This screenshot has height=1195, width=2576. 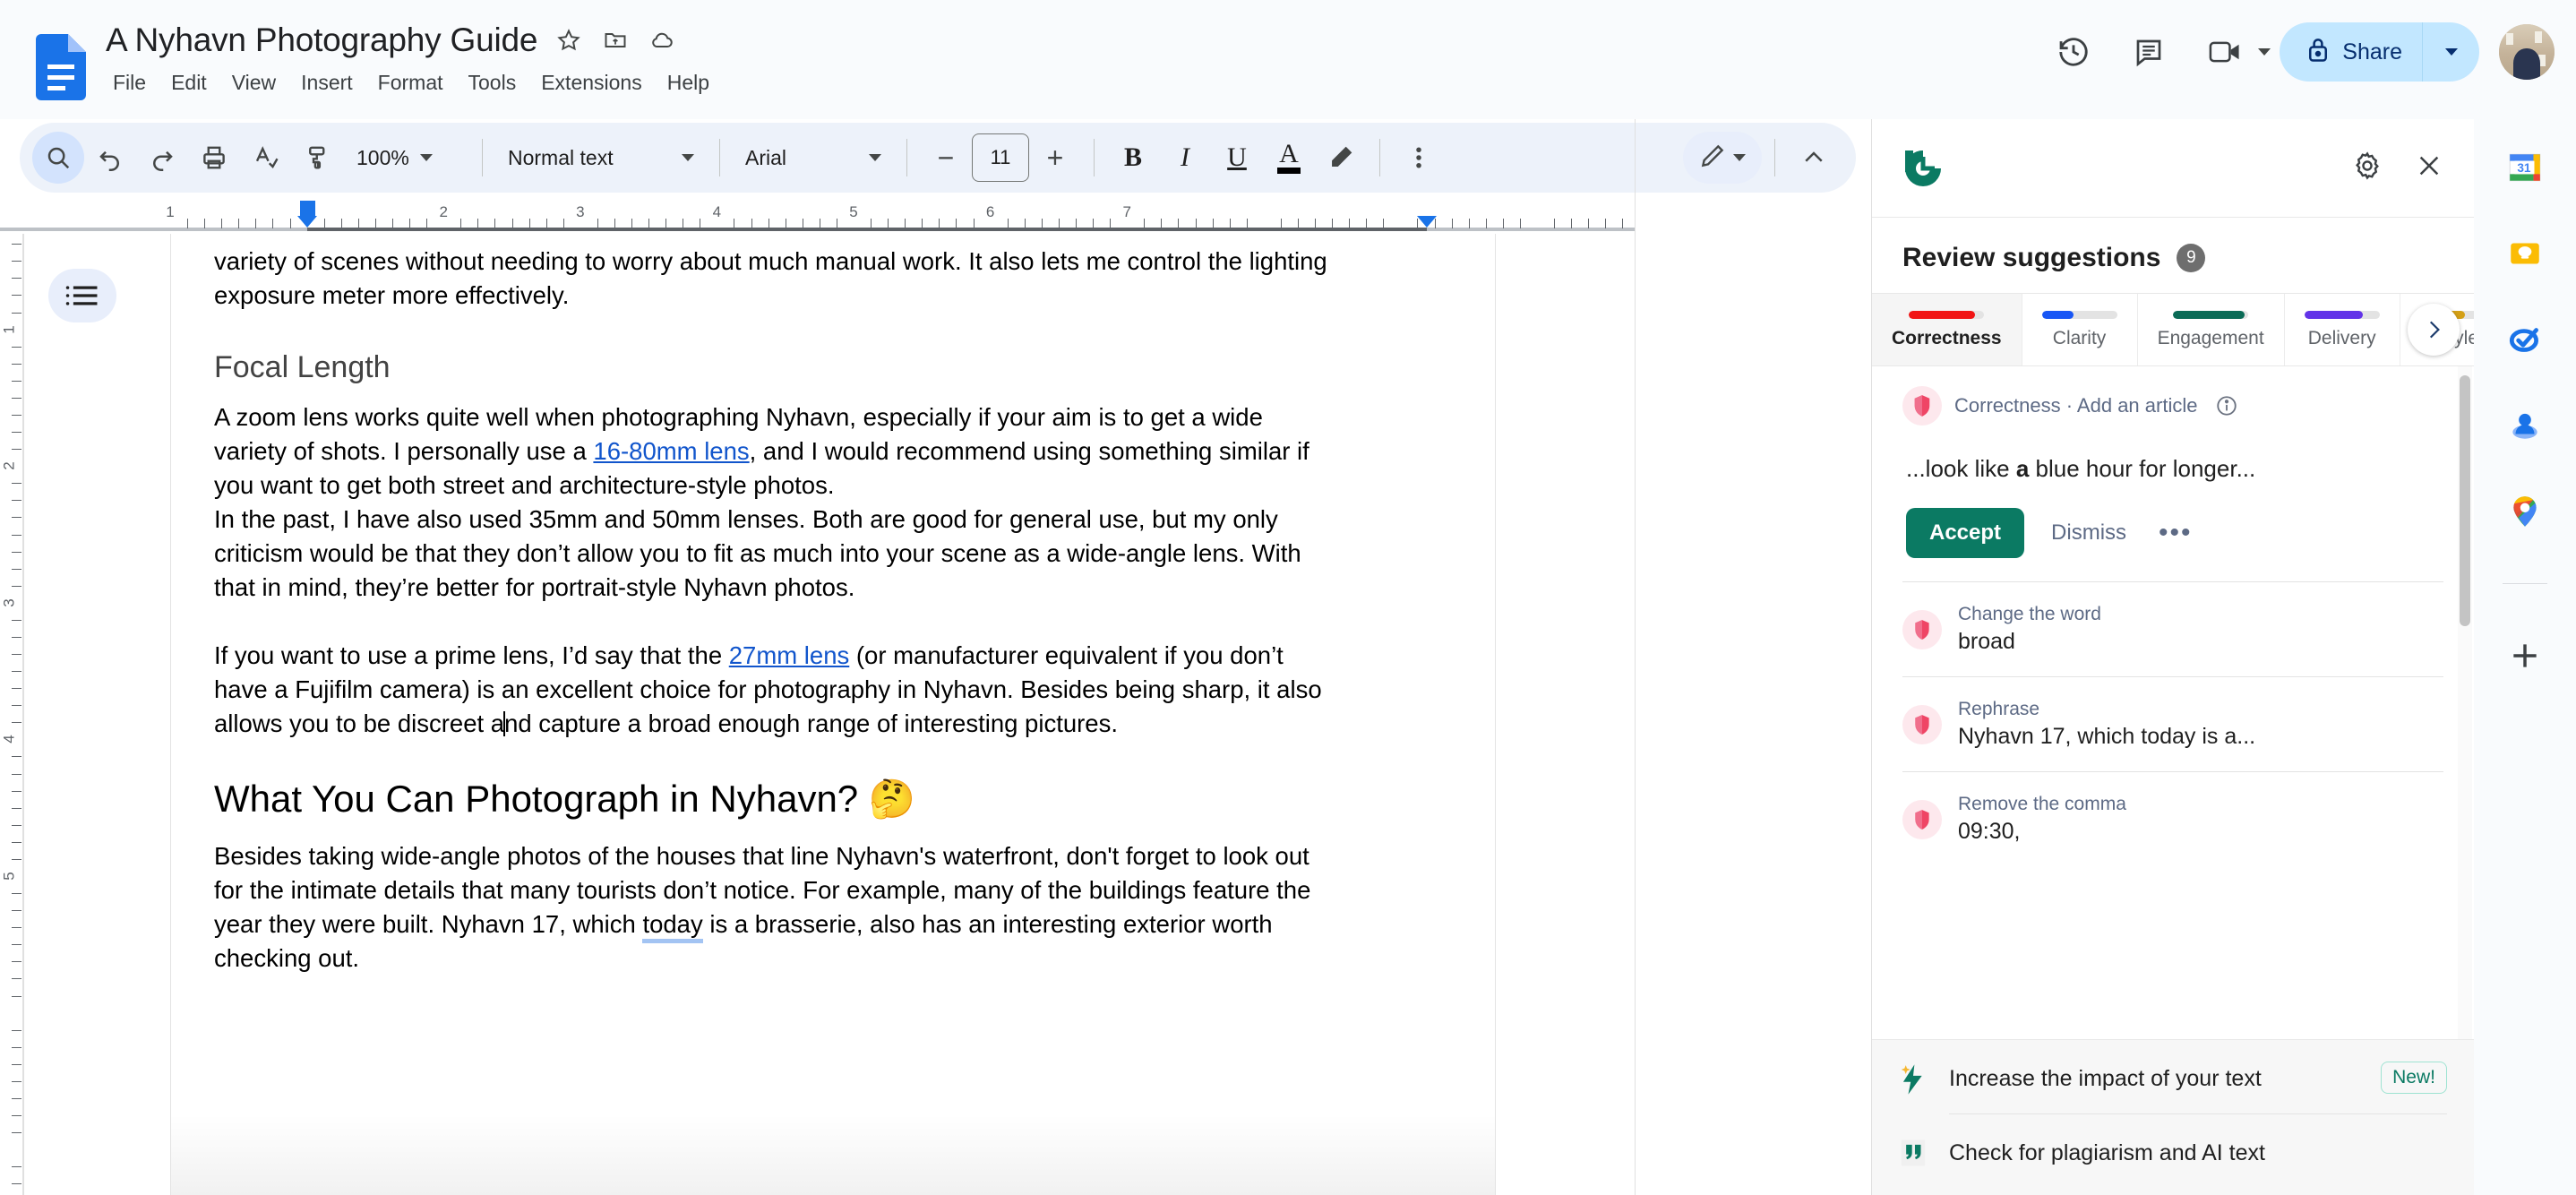 What do you see at coordinates (2367, 167) in the screenshot?
I see `gear-icon` at bounding box center [2367, 167].